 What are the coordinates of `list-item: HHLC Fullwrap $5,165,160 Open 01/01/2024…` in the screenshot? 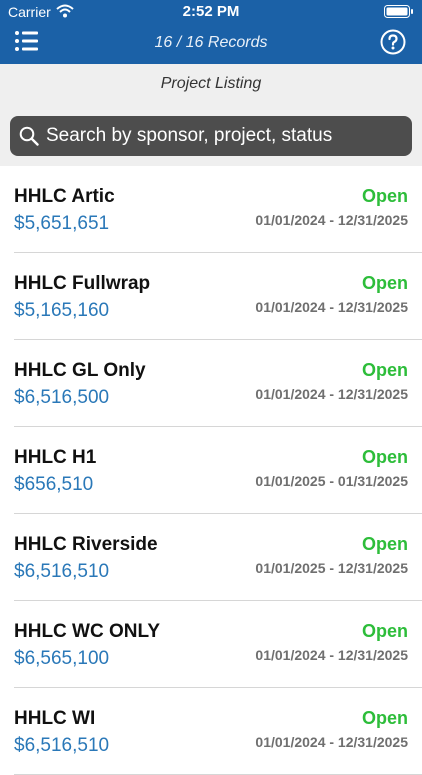 It's located at (218, 296).